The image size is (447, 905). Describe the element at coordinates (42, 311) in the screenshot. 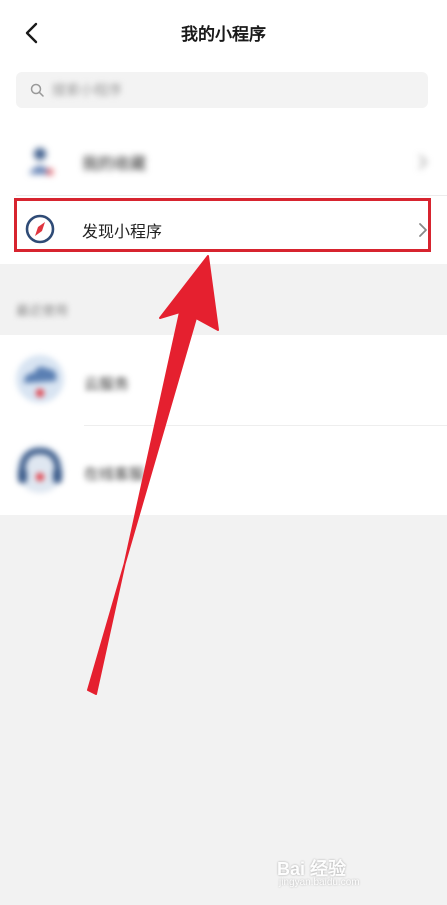

I see `section-label-recent: 最近使用` at that location.